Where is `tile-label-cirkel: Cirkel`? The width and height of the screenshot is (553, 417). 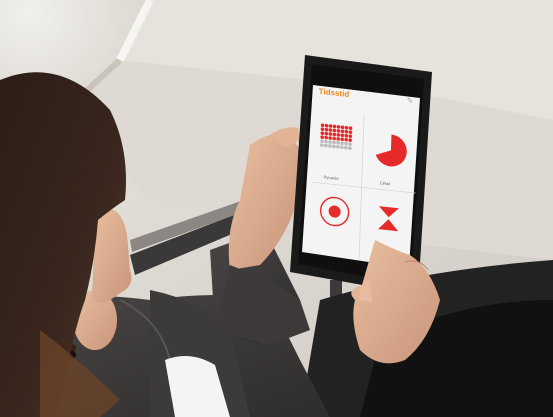 tile-label-cirkel: Cirkel is located at coordinates (385, 183).